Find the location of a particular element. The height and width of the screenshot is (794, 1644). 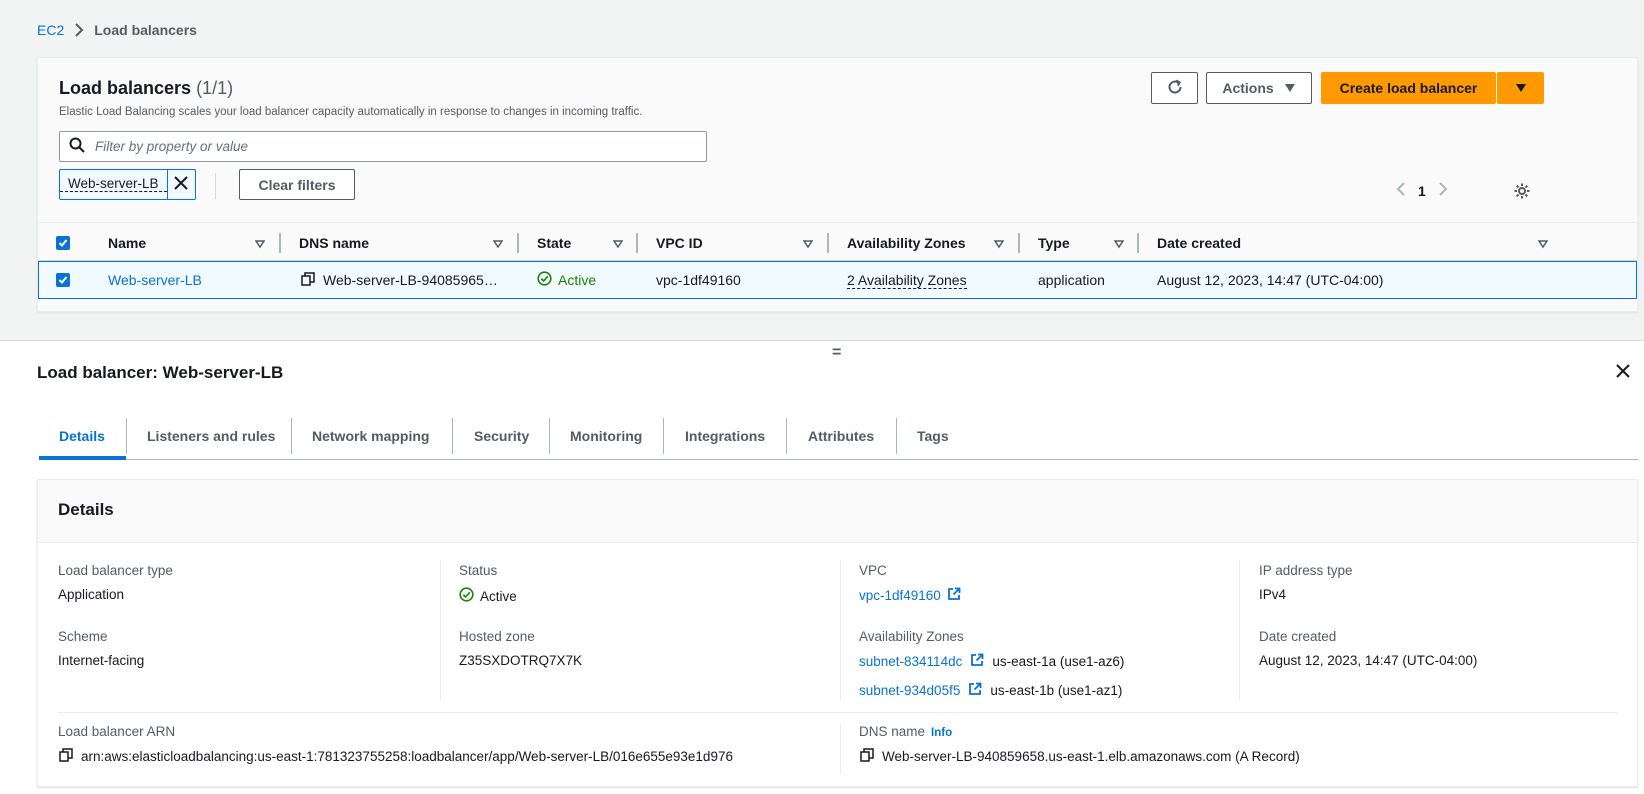

row-az: 2 Availability Zones is located at coordinates (907, 280).